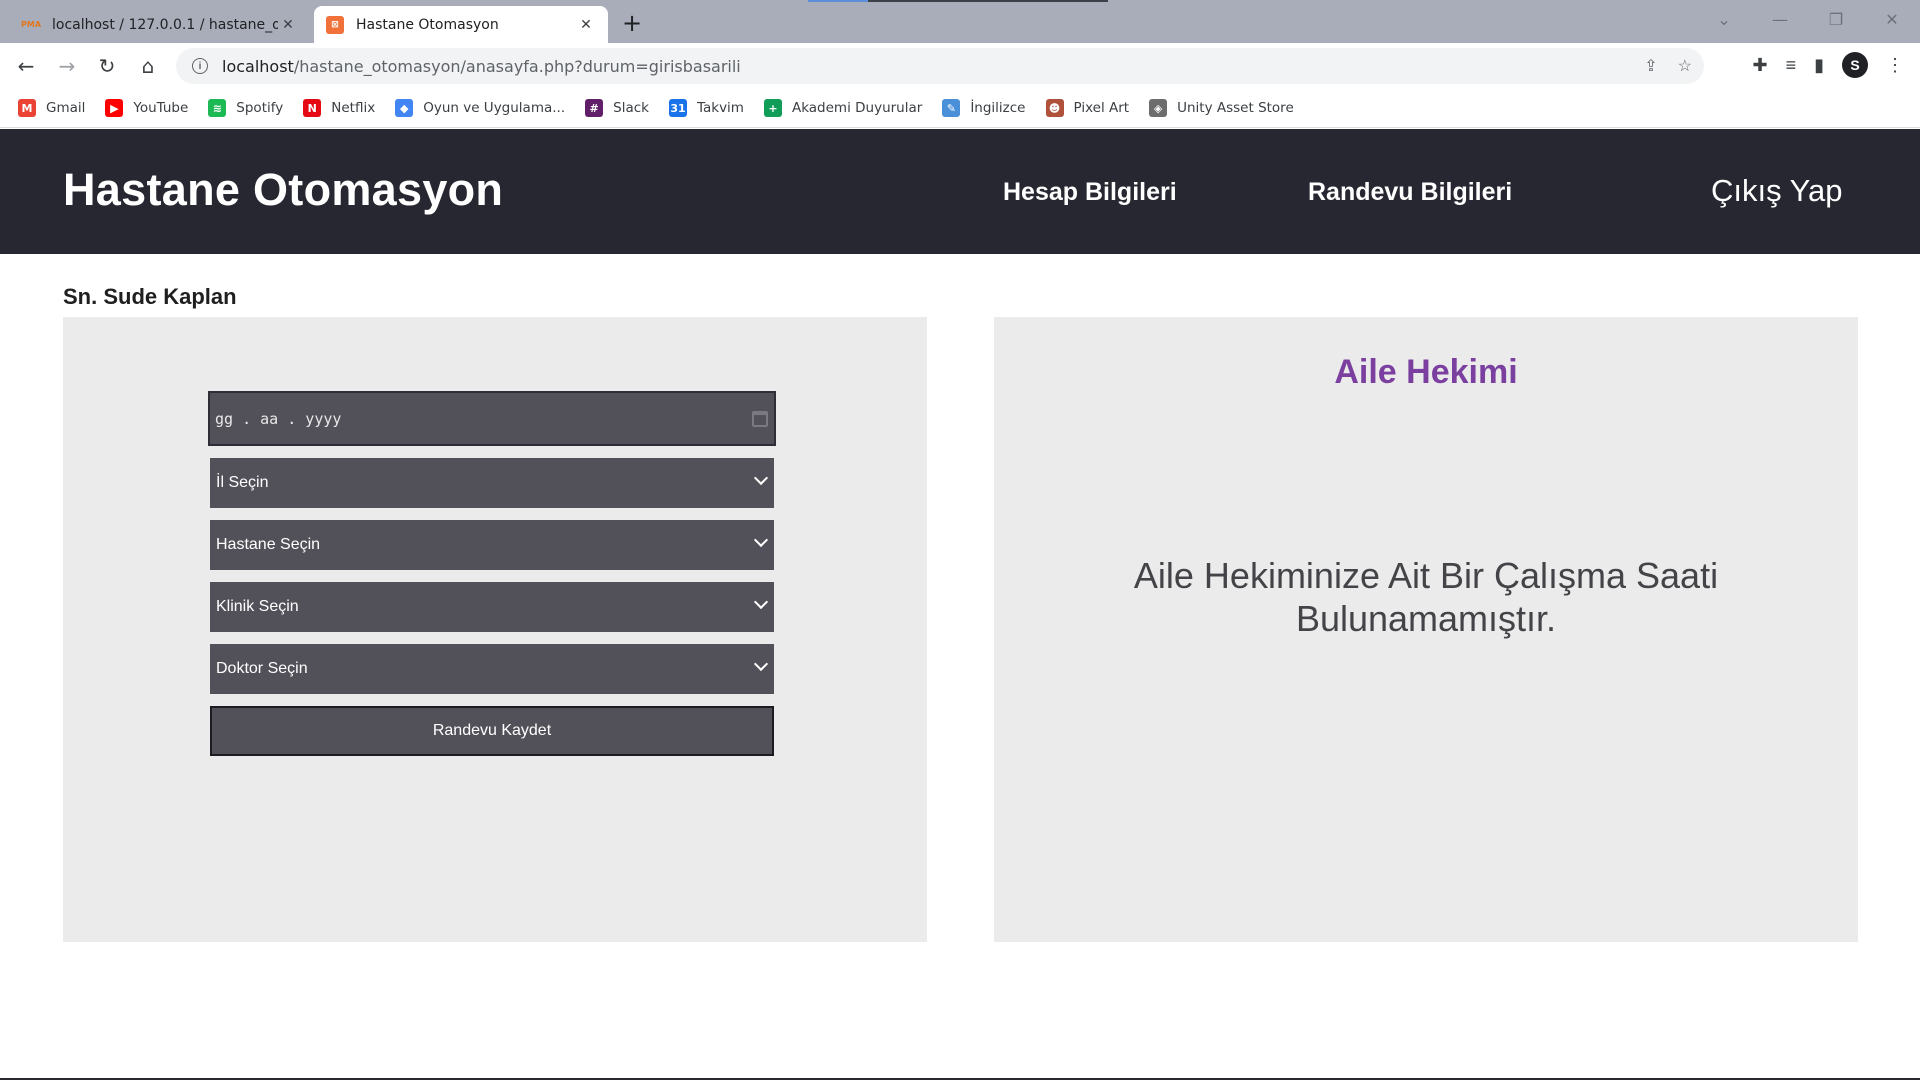  Describe the element at coordinates (107, 66) in the screenshot. I see `reload-icon: ↻` at that location.